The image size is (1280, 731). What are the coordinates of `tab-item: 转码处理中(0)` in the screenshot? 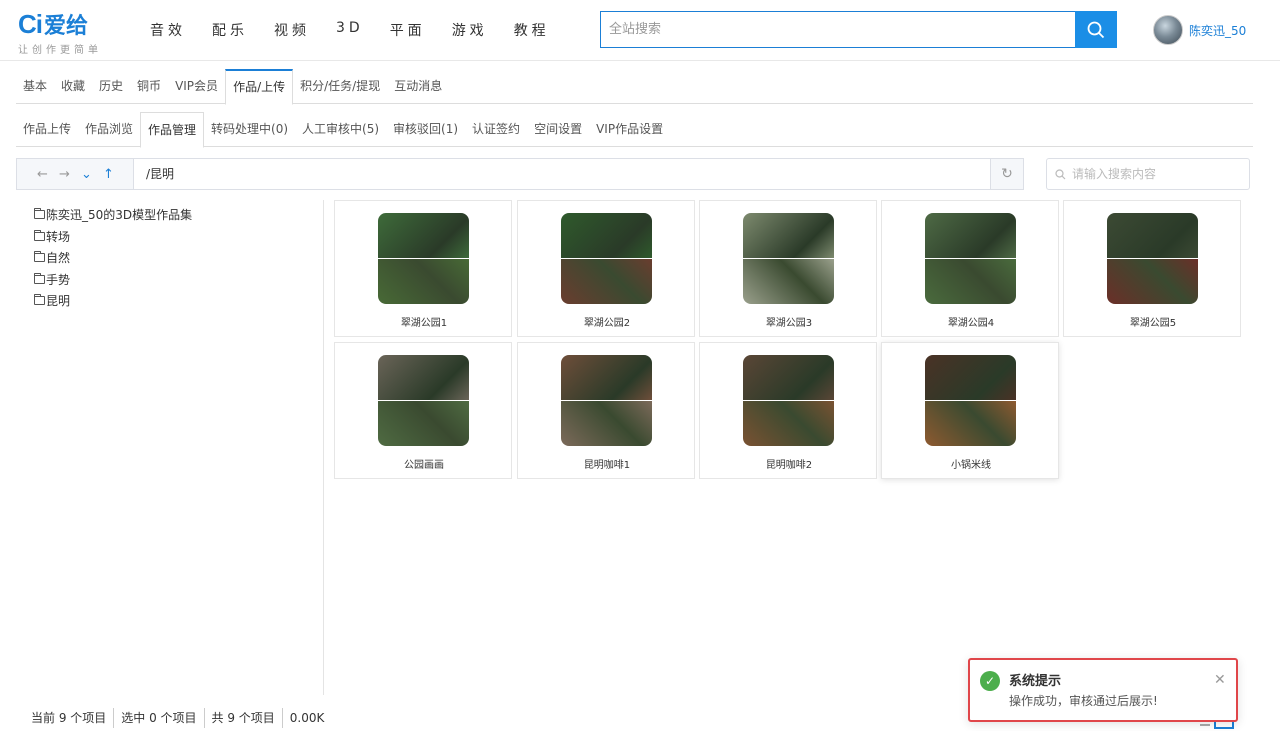 It's located at (249, 129).